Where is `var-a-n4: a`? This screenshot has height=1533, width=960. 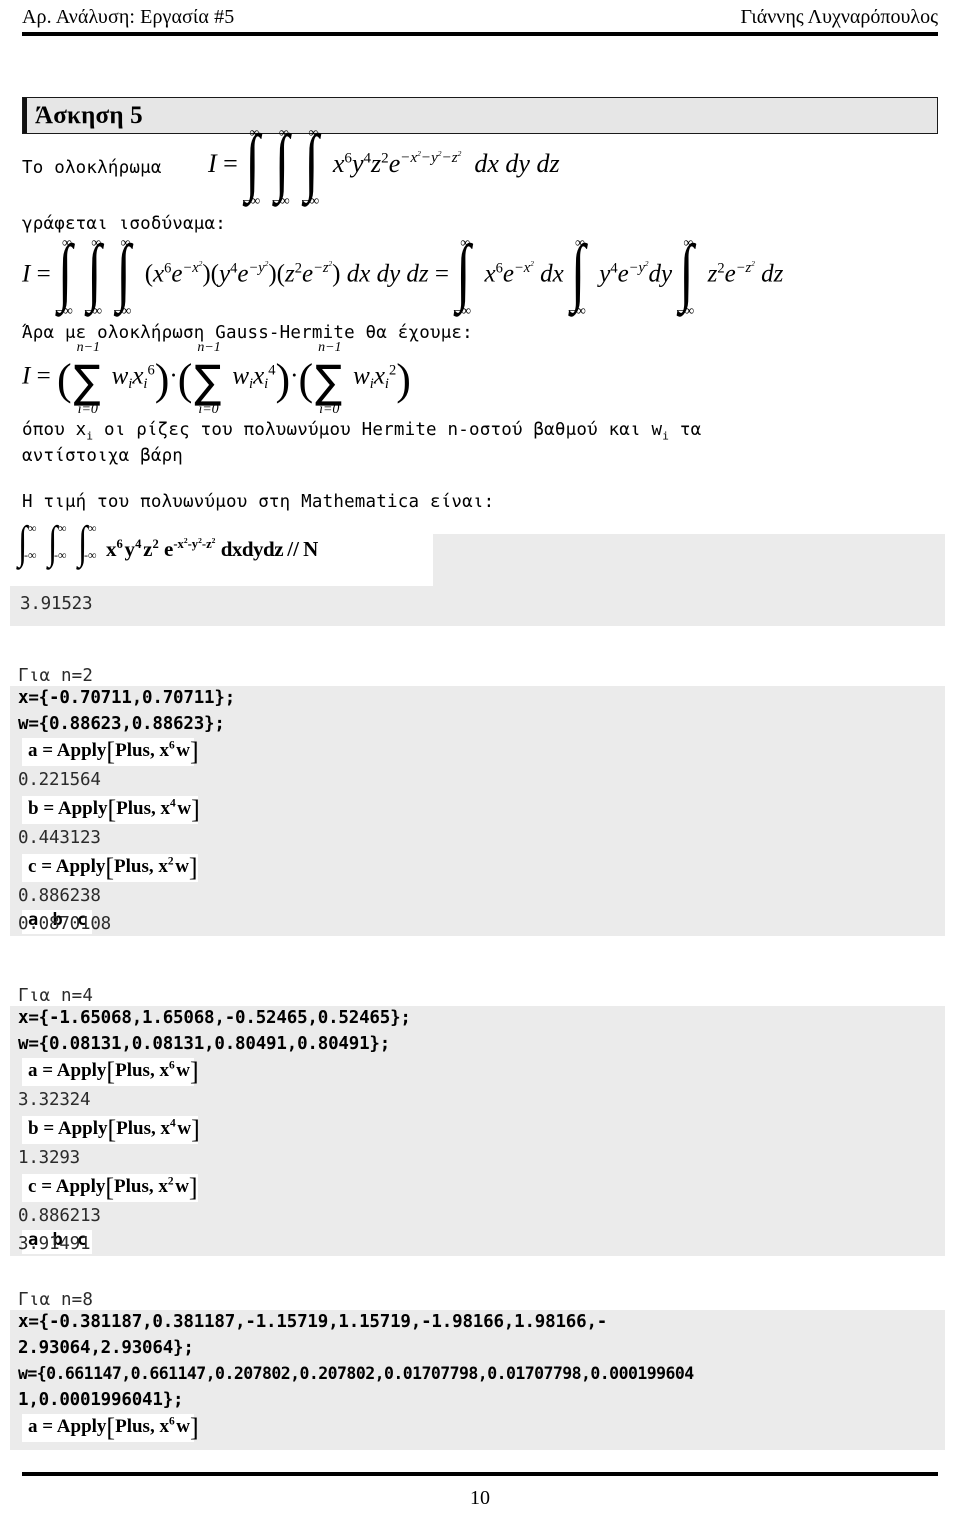 var-a-n4: a is located at coordinates (33, 1070).